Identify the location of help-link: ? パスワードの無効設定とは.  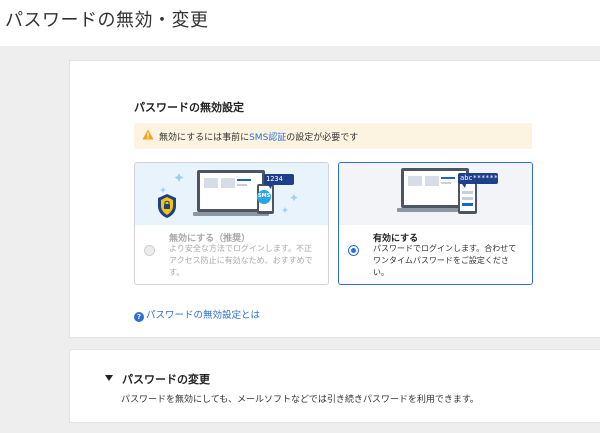
(197, 314).